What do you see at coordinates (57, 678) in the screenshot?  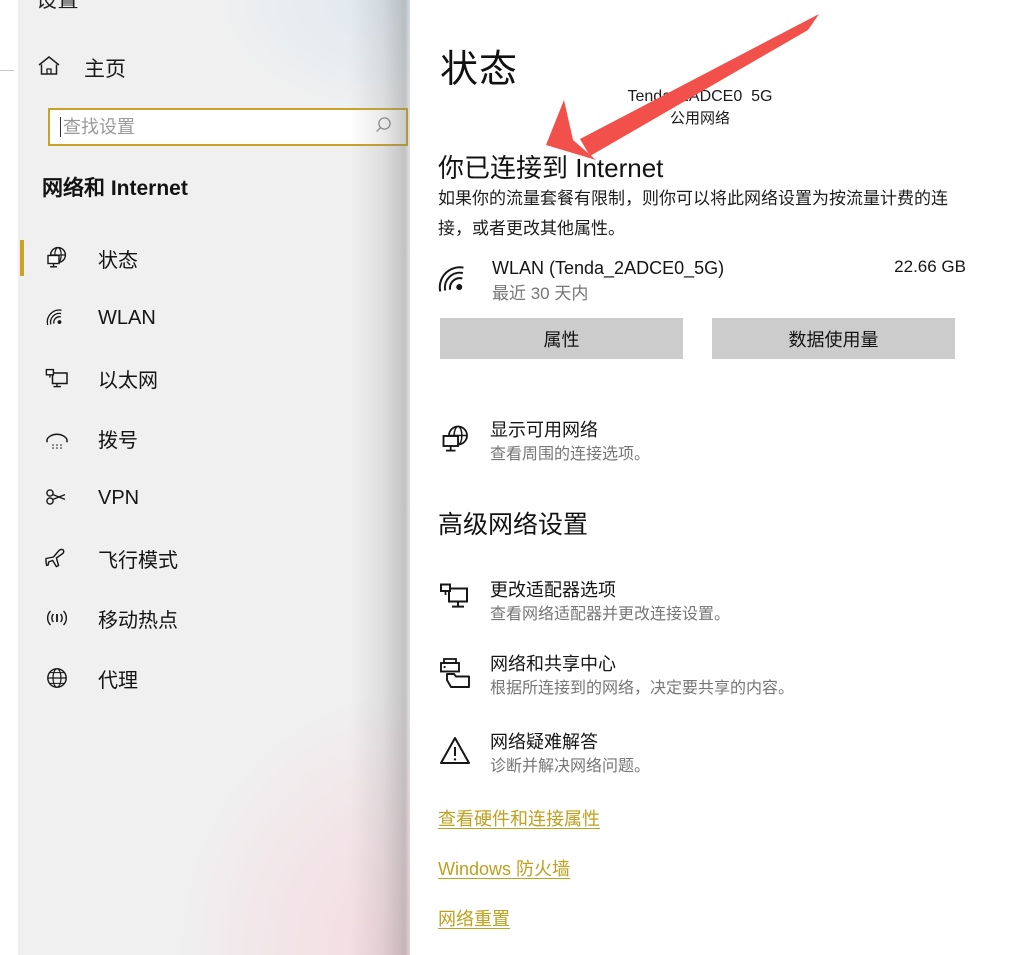 I see `globe-icon` at bounding box center [57, 678].